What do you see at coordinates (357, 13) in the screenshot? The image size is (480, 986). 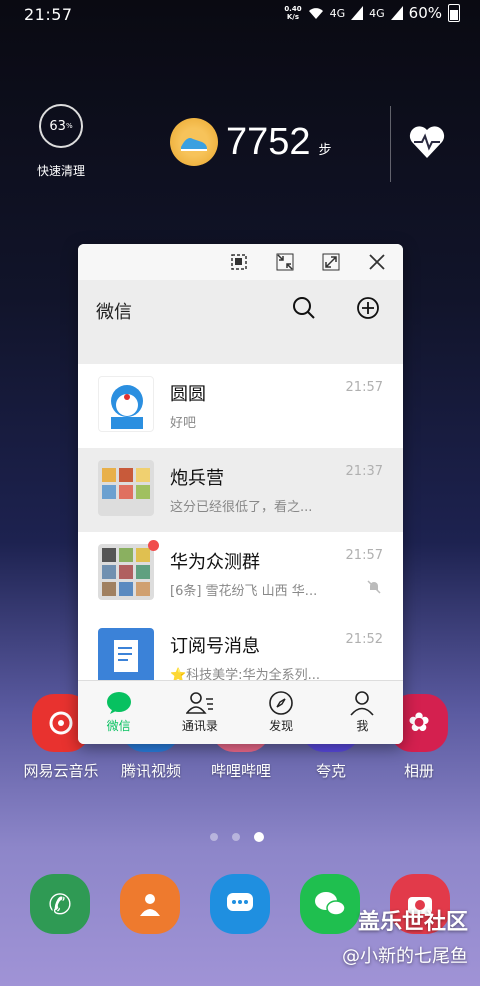 I see `signal-icon` at bounding box center [357, 13].